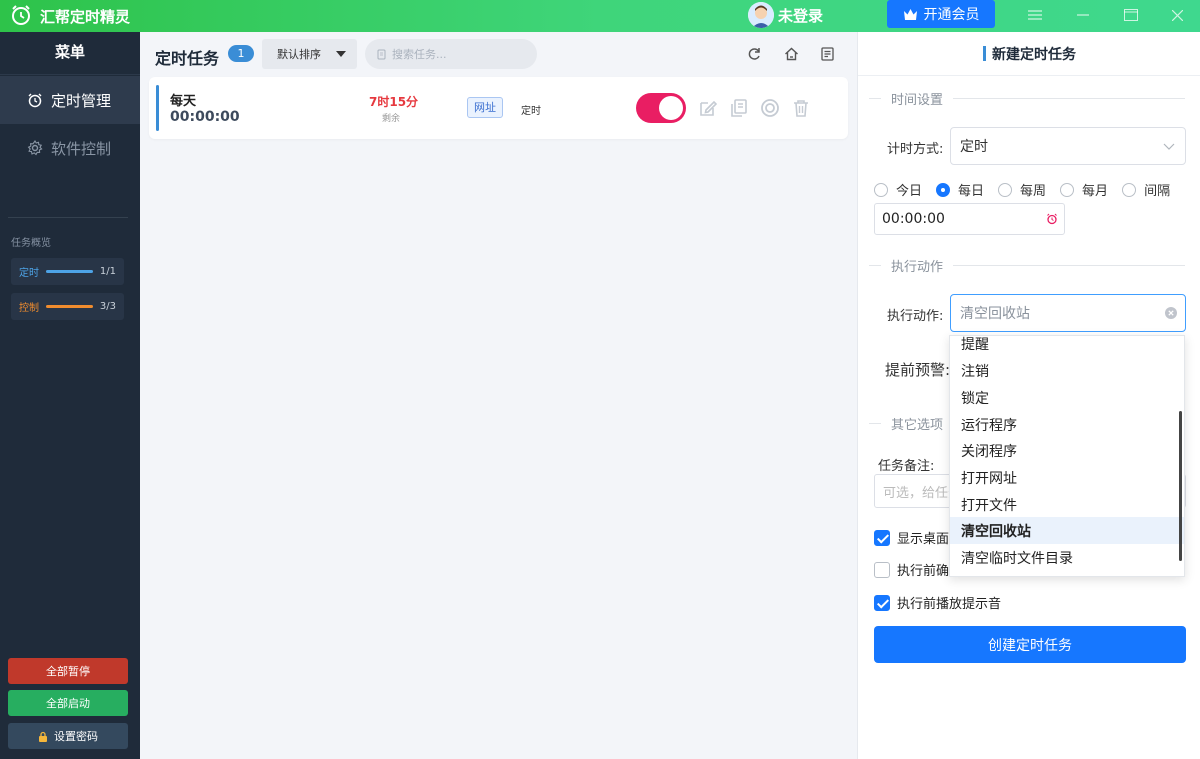 This screenshot has height=759, width=1200. Describe the element at coordinates (913, 219) in the screenshot. I see `time-input-value: 00:00:00` at that location.